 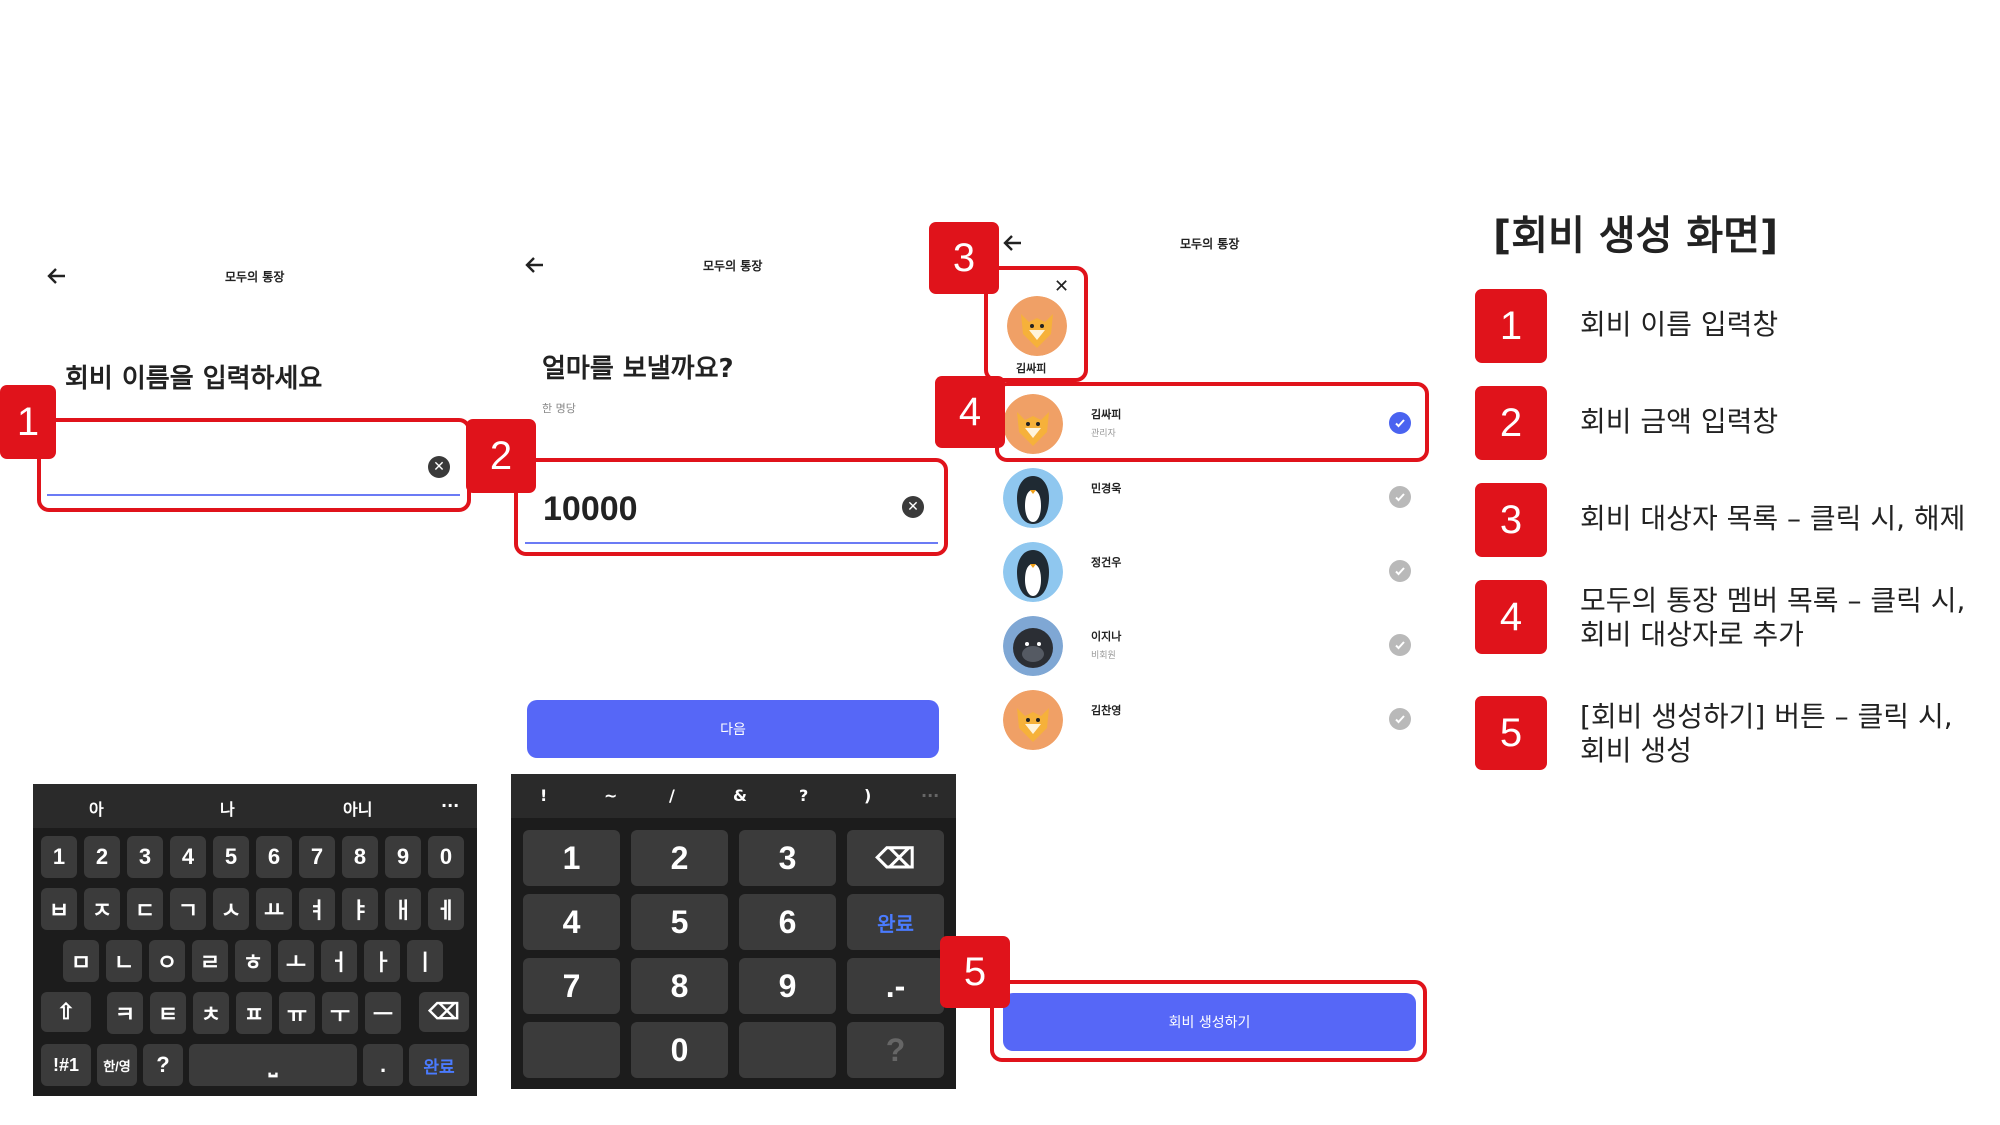 I want to click on page-prompt: 회비 이름을 입력하세요, so click(x=194, y=379).